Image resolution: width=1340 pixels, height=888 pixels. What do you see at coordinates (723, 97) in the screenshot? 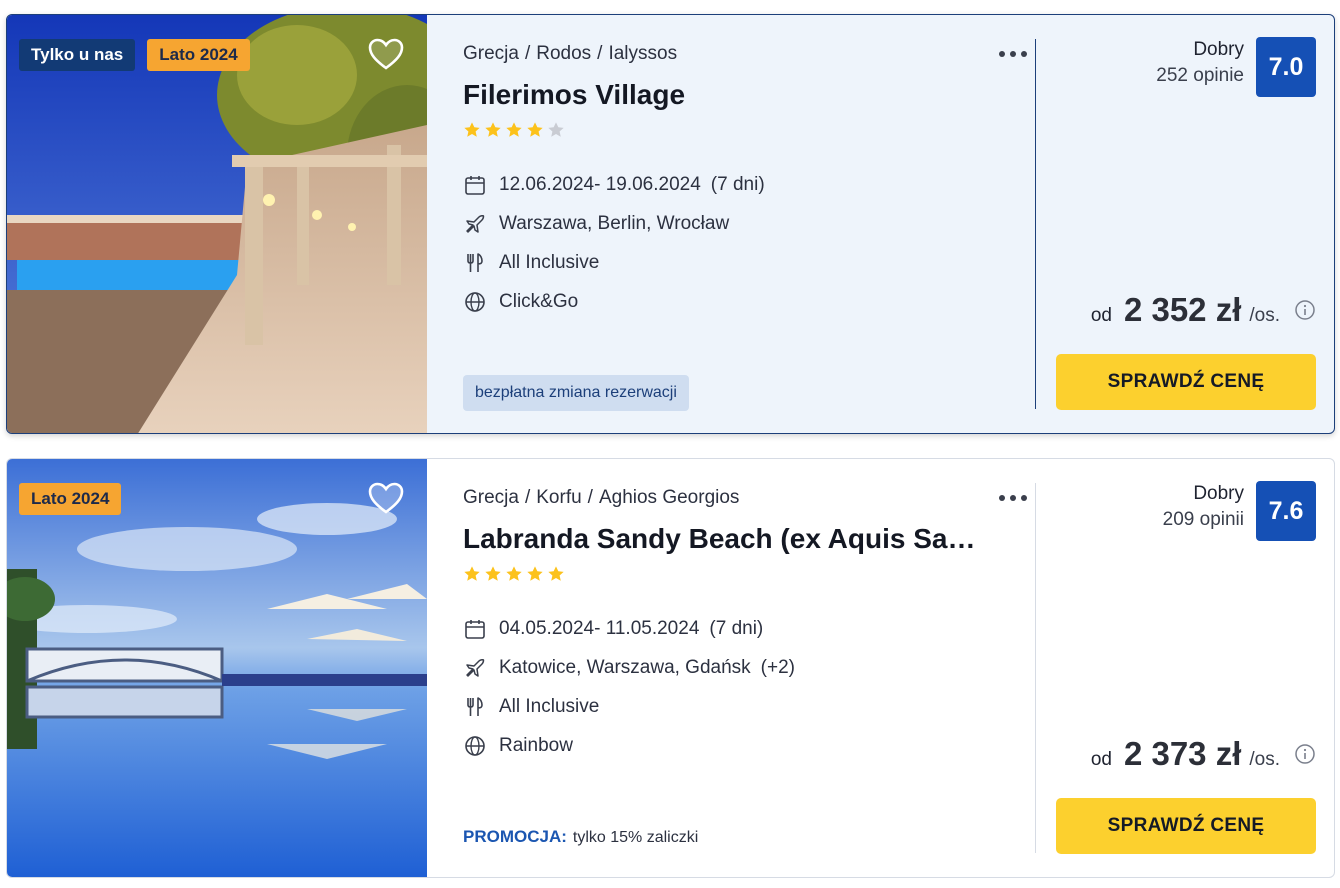
I see `hotel-name: Filerimos Village` at bounding box center [723, 97].